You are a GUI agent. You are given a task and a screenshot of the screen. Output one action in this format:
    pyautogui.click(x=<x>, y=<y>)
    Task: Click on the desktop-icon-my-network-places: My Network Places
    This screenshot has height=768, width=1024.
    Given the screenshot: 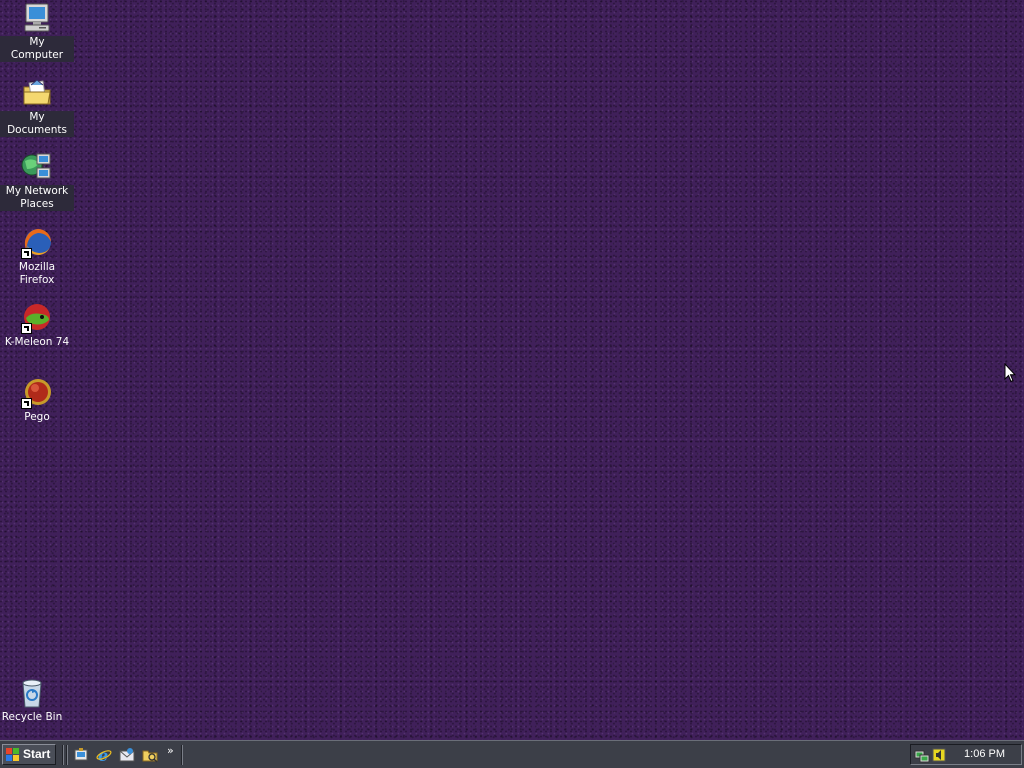 What is the action you would take?
    pyautogui.click(x=37, y=181)
    